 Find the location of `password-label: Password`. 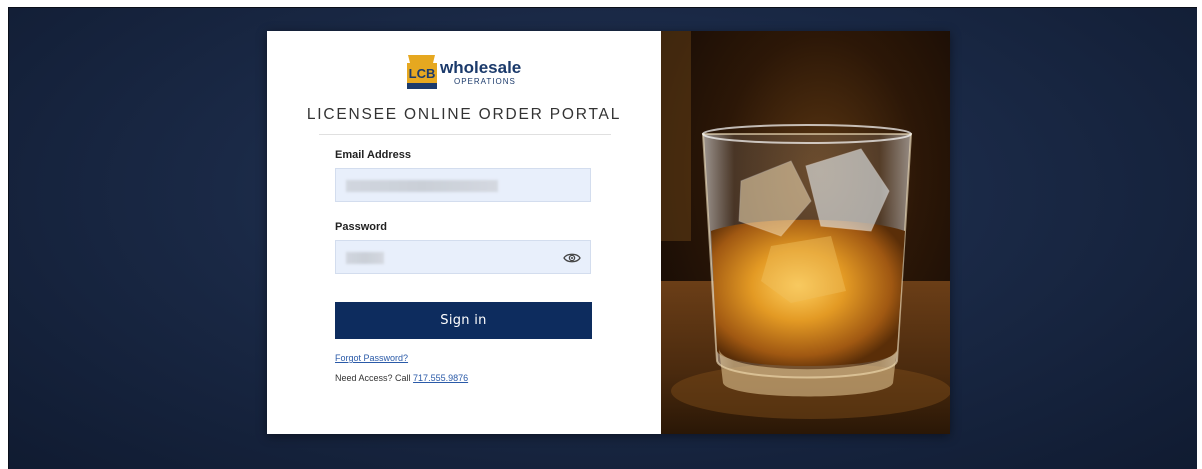

password-label: Password is located at coordinates (361, 227).